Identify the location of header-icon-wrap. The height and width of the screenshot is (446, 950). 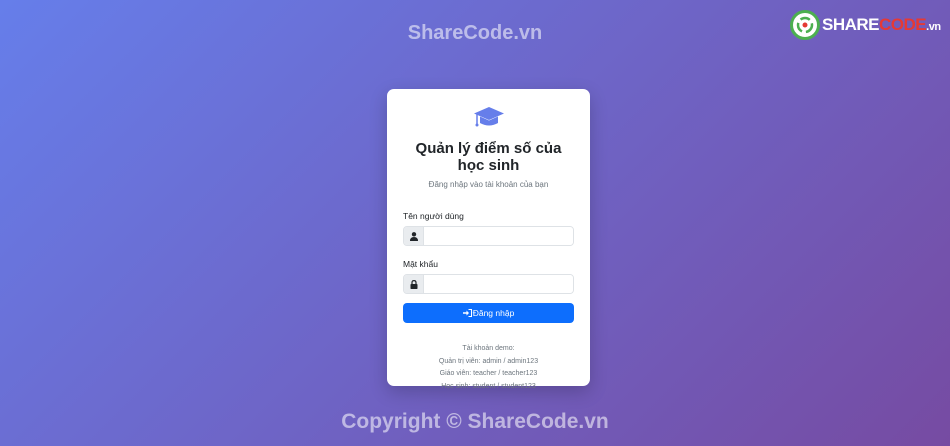
(488, 118).